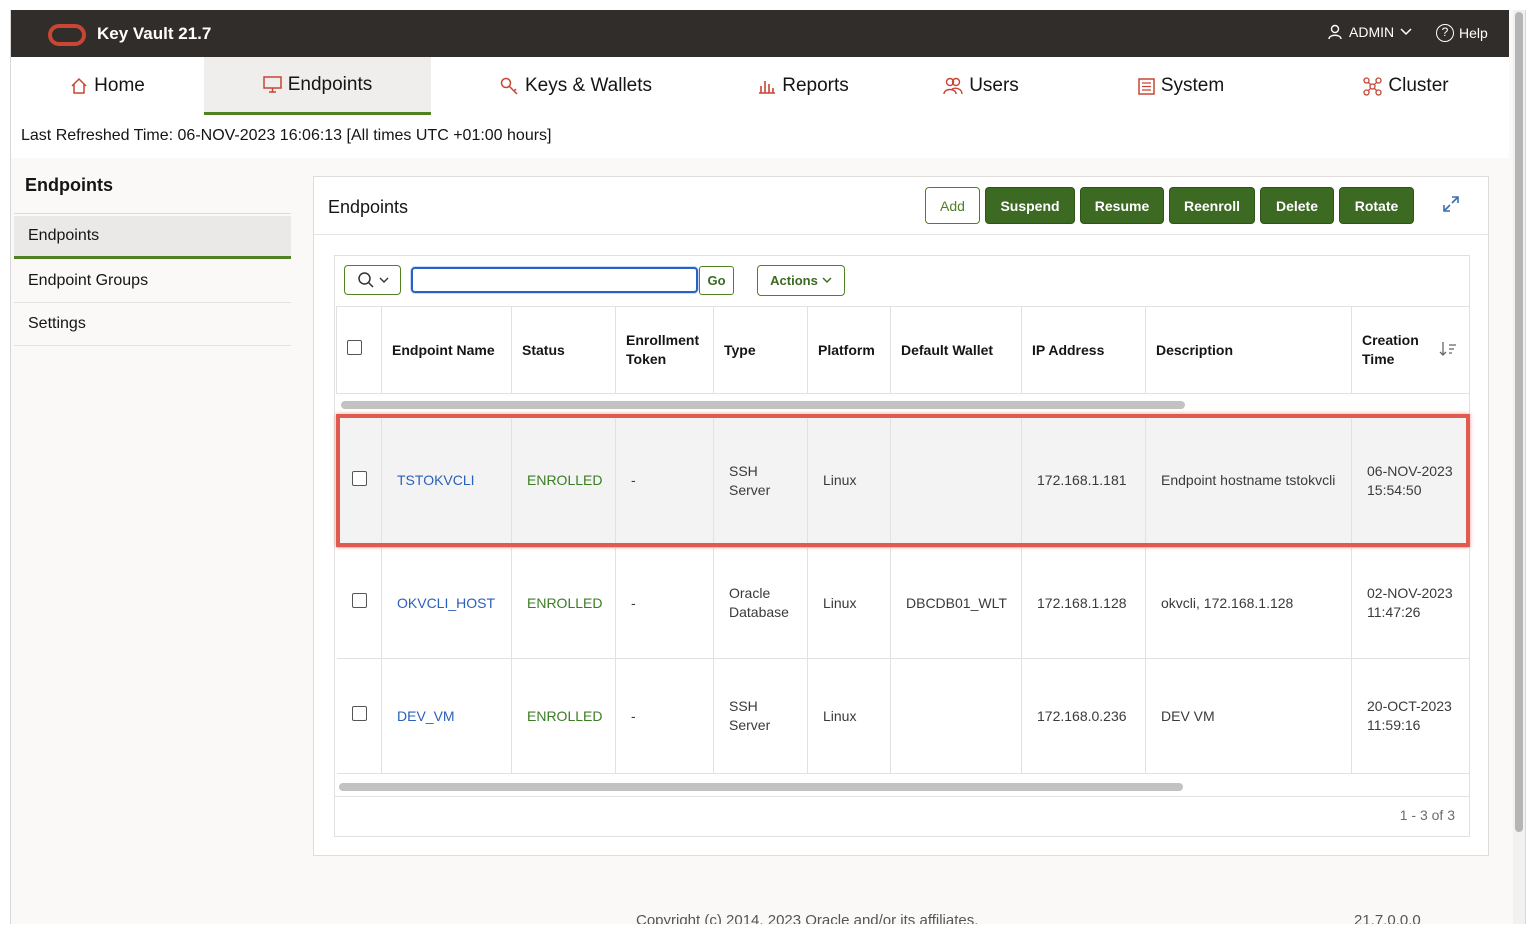  What do you see at coordinates (354, 347) in the screenshot?
I see `select-all-checkbox` at bounding box center [354, 347].